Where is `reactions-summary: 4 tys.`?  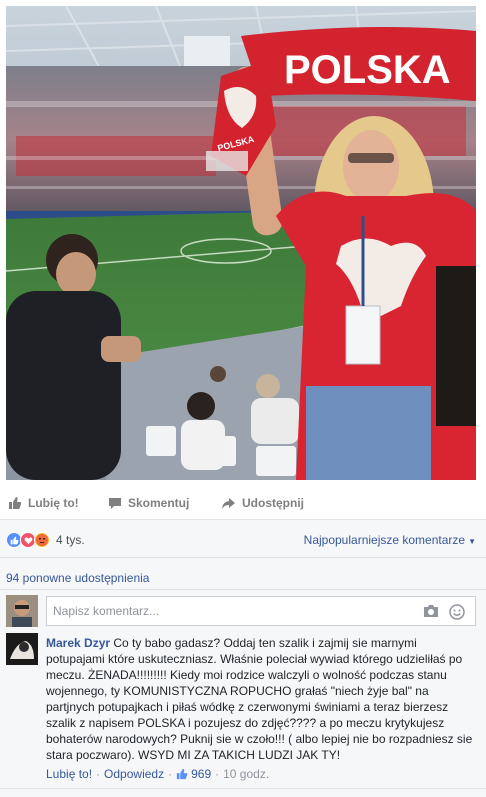
reactions-summary: 4 tys. is located at coordinates (45, 540).